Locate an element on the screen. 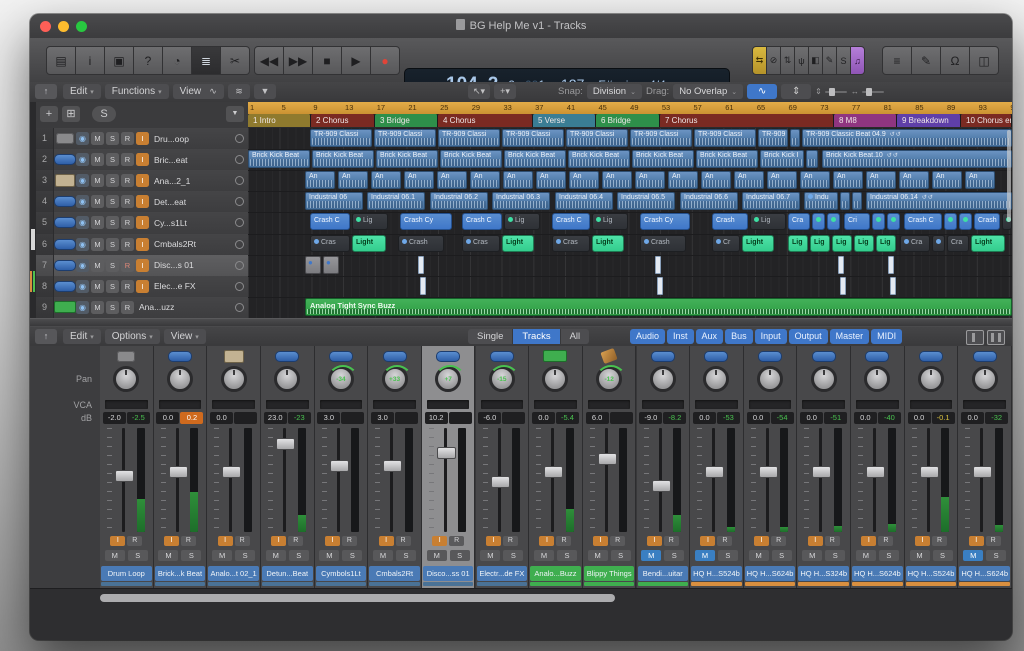 This screenshot has width=1024, height=651. inspector-button: i is located at coordinates (90, 60).